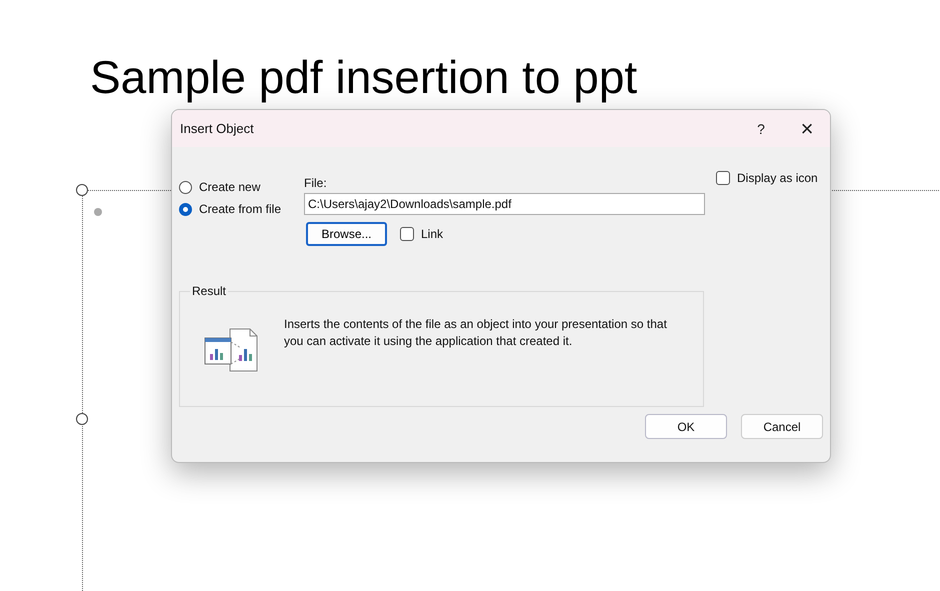  I want to click on cancel-button: Cancel, so click(782, 426).